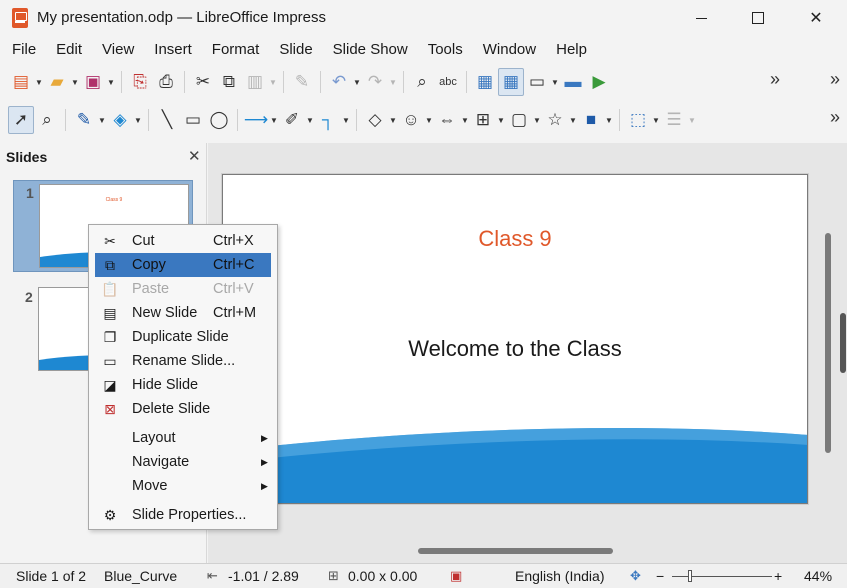  Describe the element at coordinates (255, 82) in the screenshot. I see `paste-icon: ▥` at that location.